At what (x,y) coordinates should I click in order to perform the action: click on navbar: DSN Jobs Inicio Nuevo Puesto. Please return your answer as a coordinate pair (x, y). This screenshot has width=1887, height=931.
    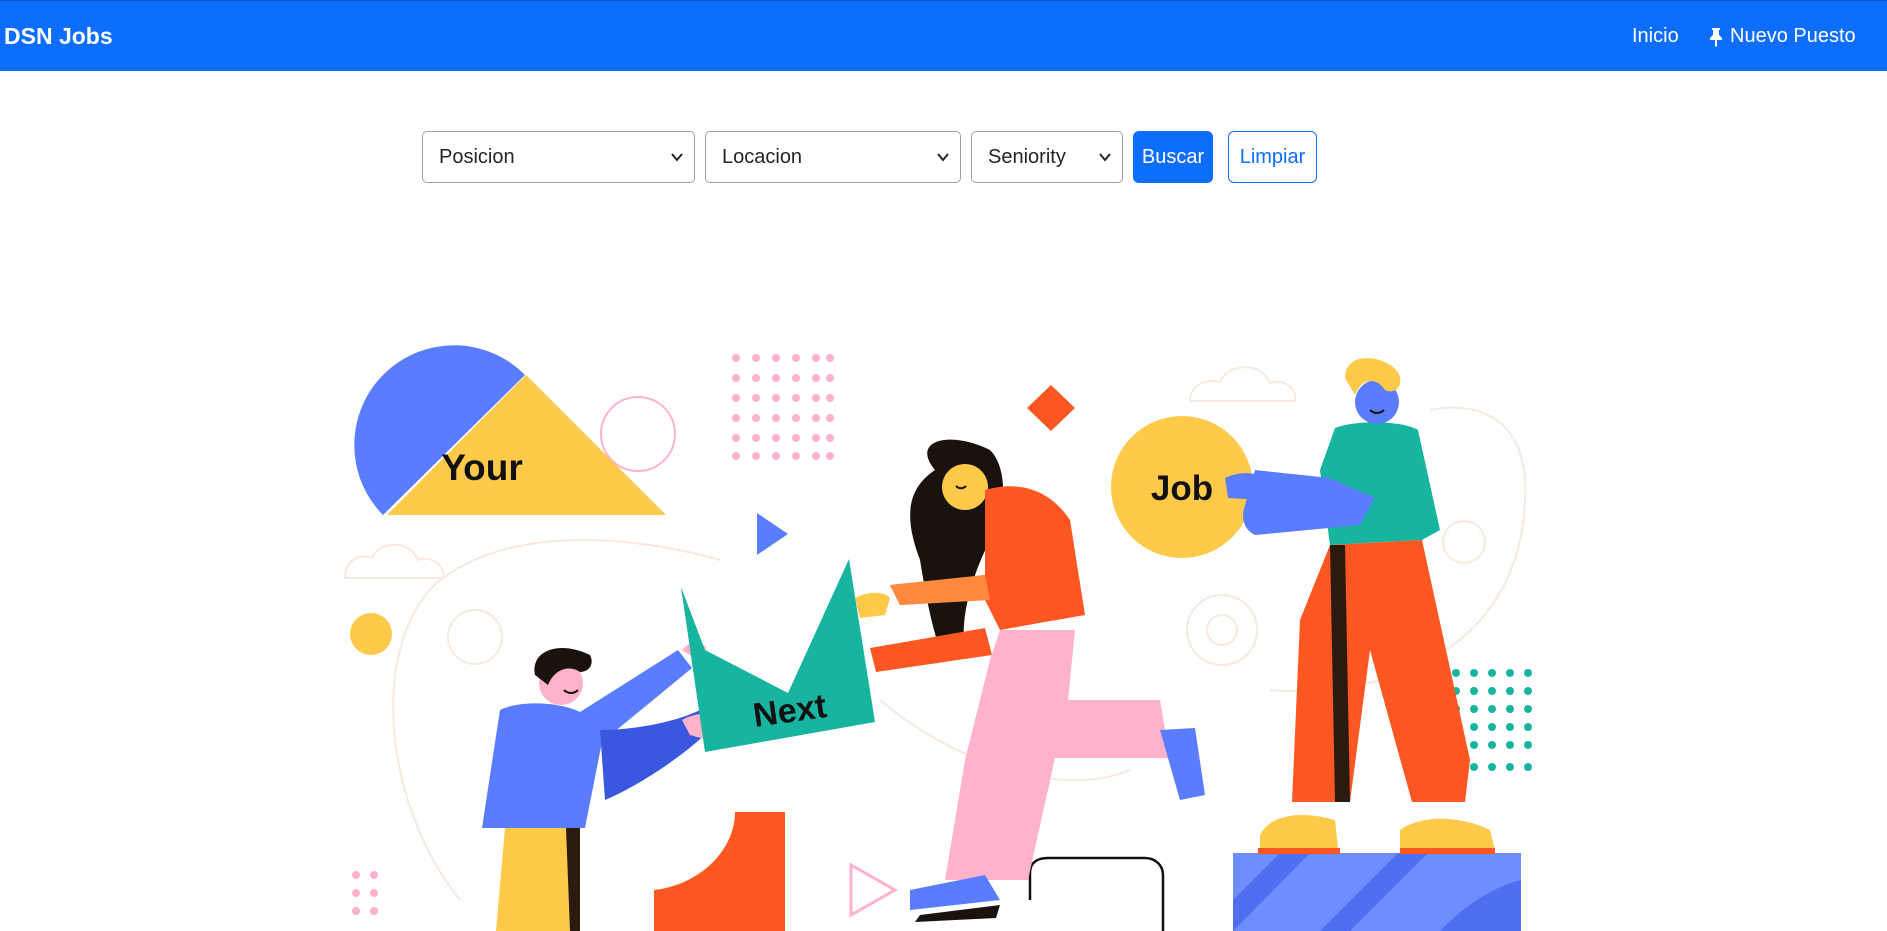
    Looking at the image, I should click on (943, 35).